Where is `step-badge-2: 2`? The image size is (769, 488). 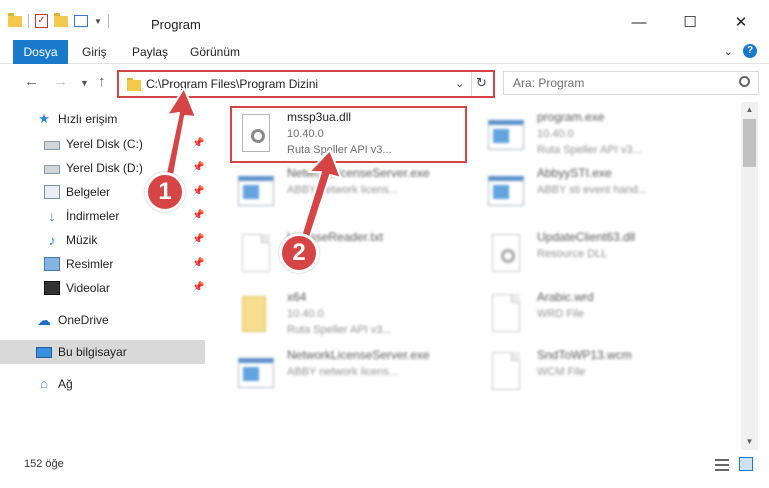 step-badge-2: 2 is located at coordinates (299, 253).